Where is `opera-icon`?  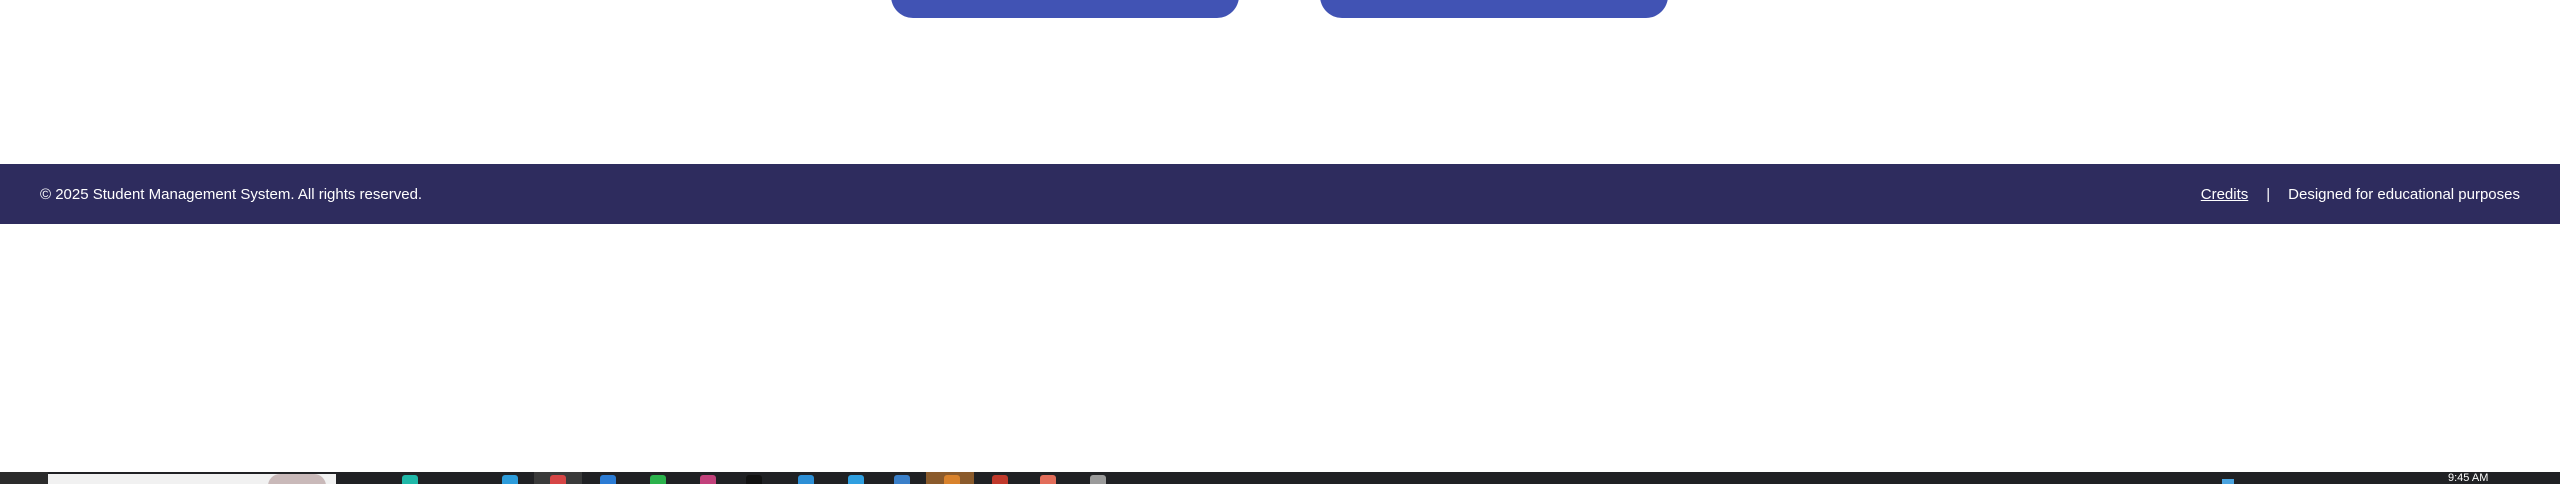 opera-icon is located at coordinates (558, 479).